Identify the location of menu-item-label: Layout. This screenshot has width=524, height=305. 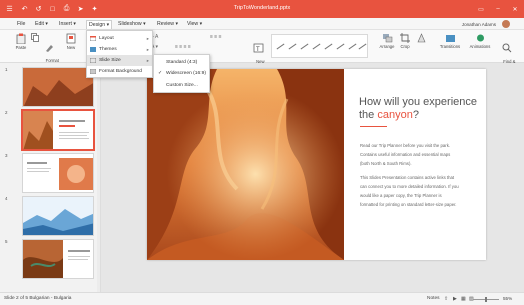
(106, 38).